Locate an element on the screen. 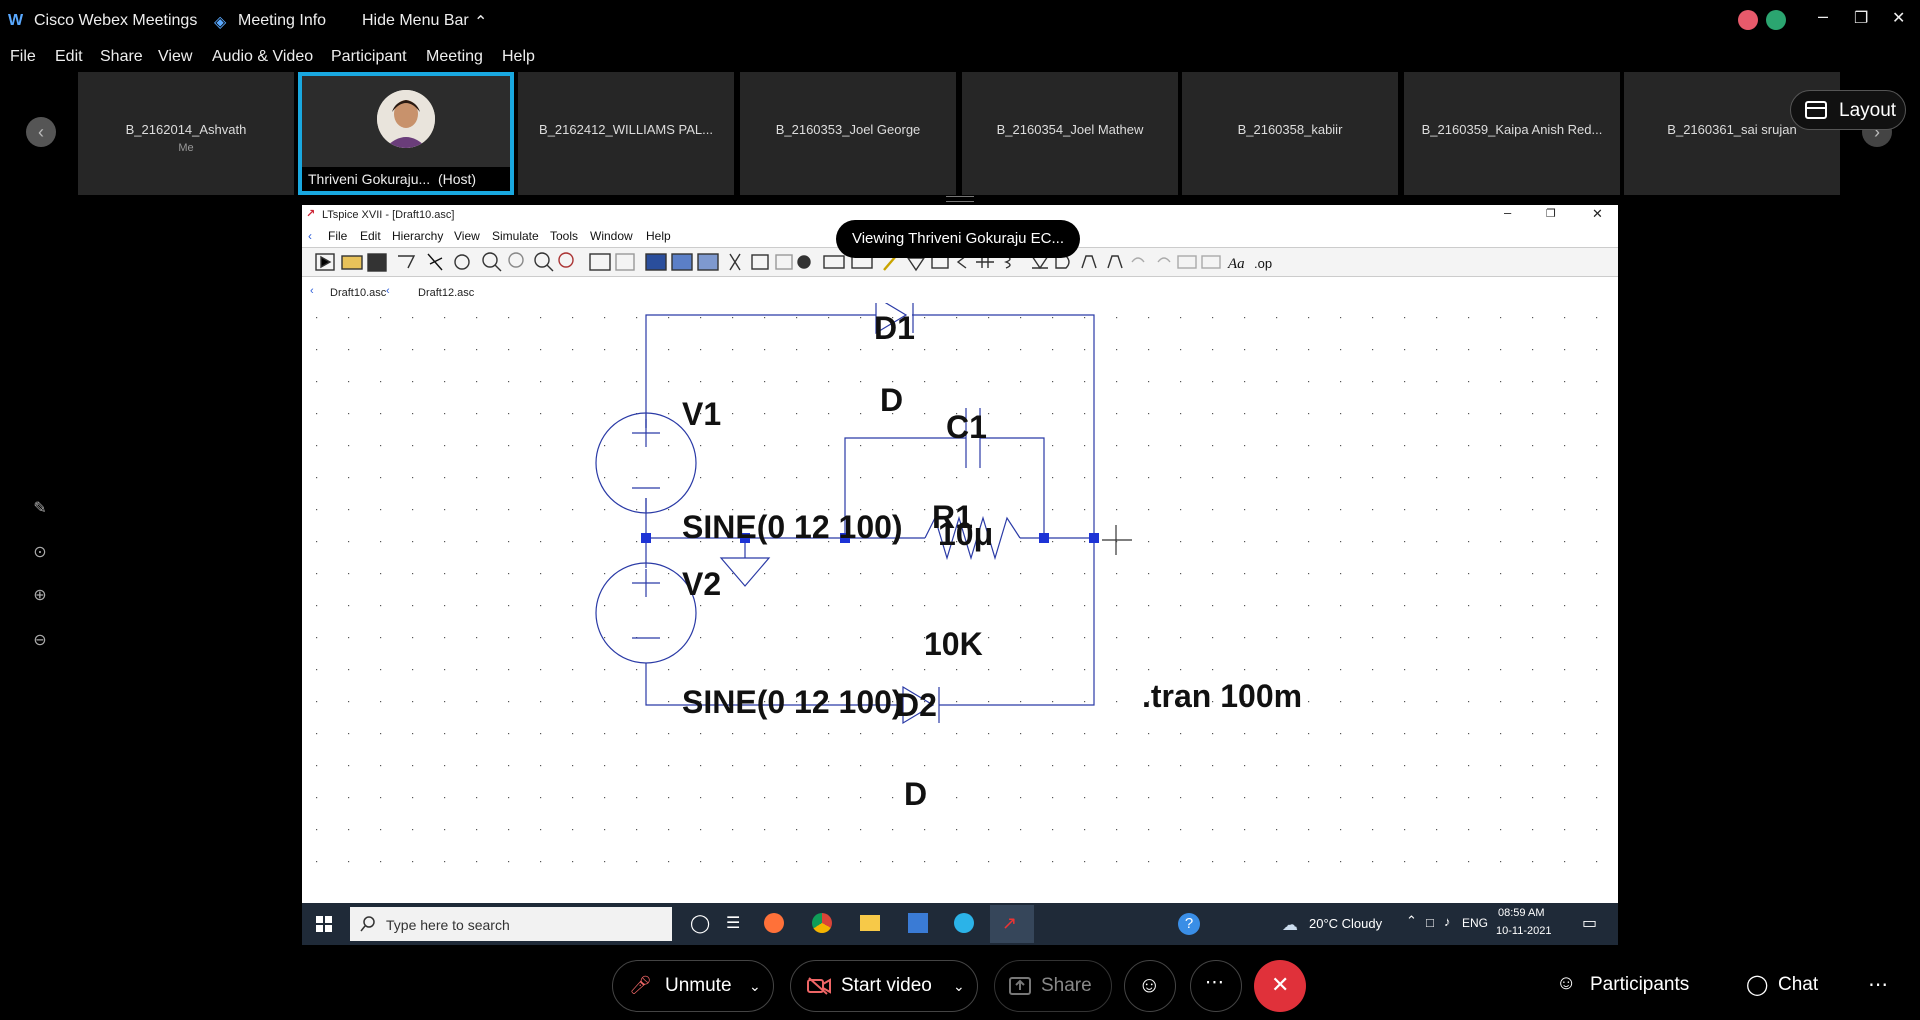 Image resolution: width=1920 pixels, height=1020 pixels. network-stats-icon is located at coordinates (1776, 20).